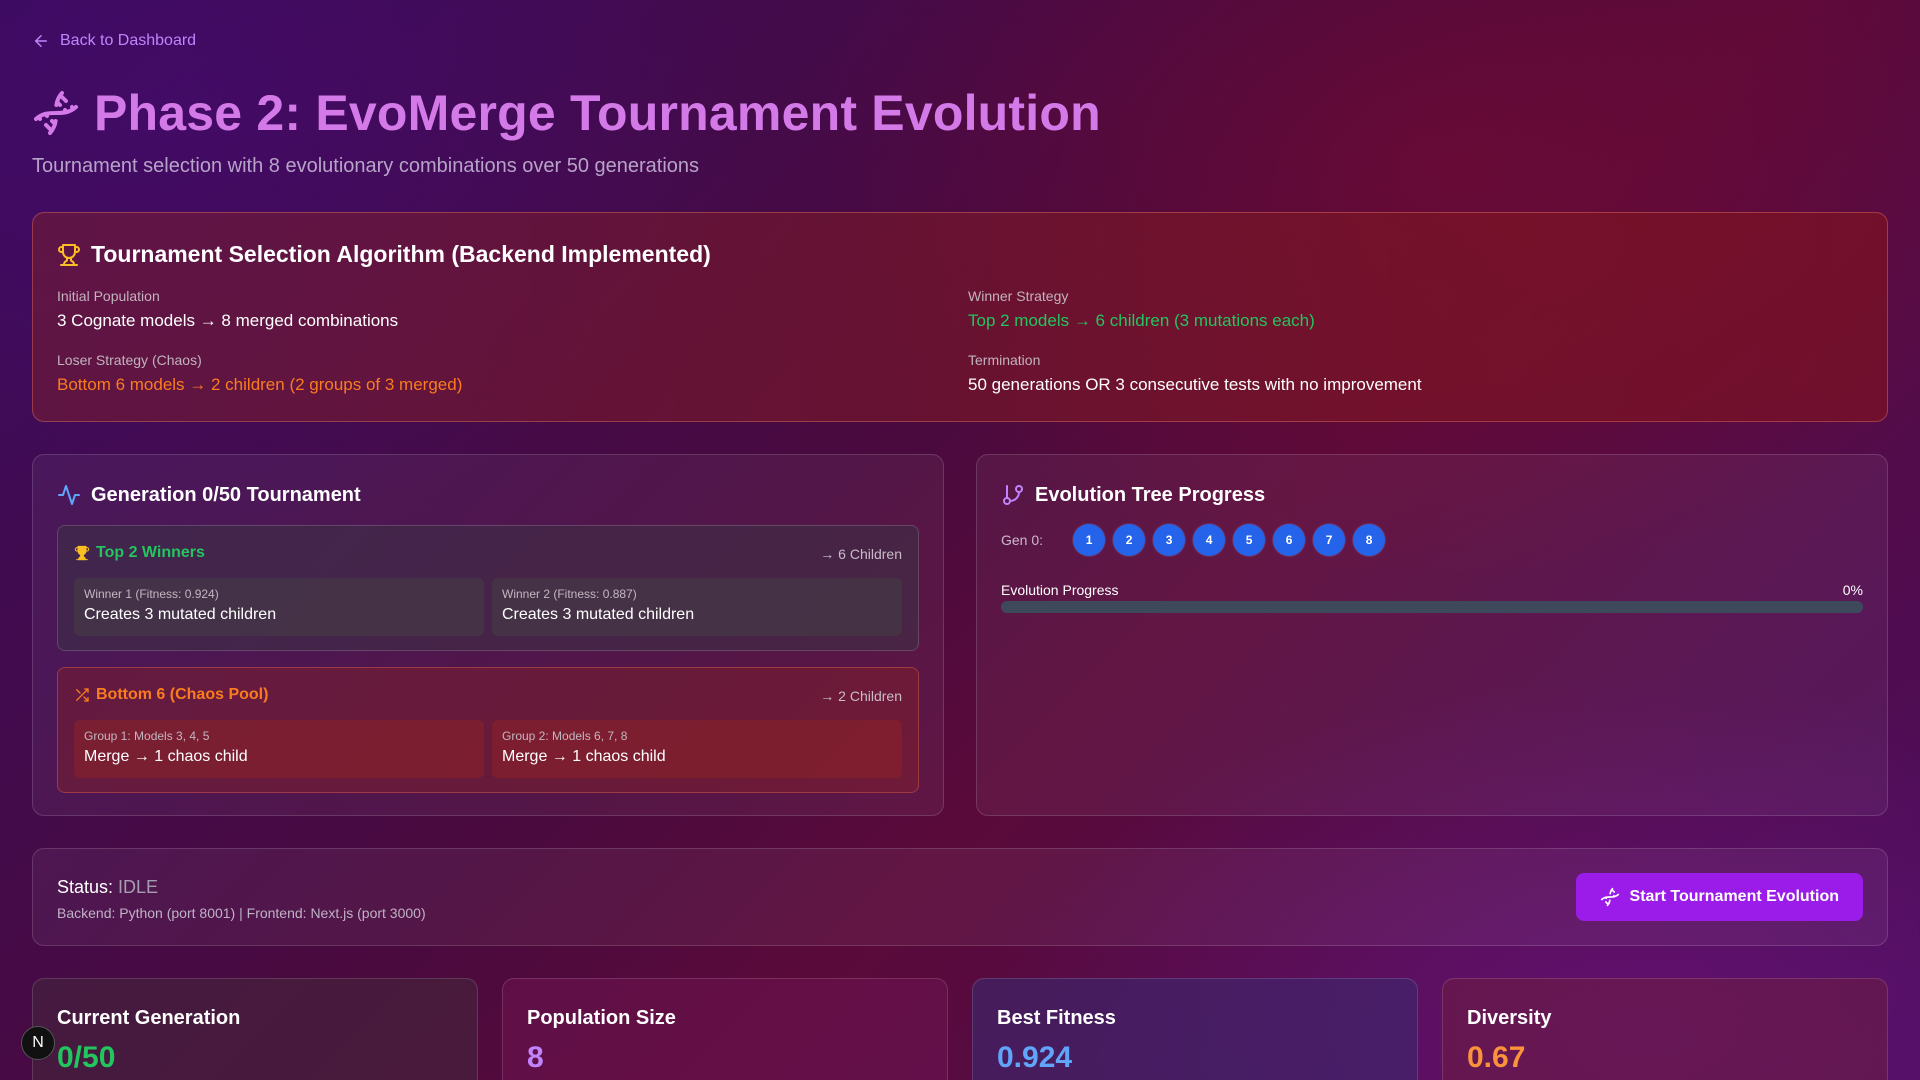 This screenshot has height=1080, width=1920. What do you see at coordinates (1129, 540) in the screenshot?
I see `tree-node: 2` at bounding box center [1129, 540].